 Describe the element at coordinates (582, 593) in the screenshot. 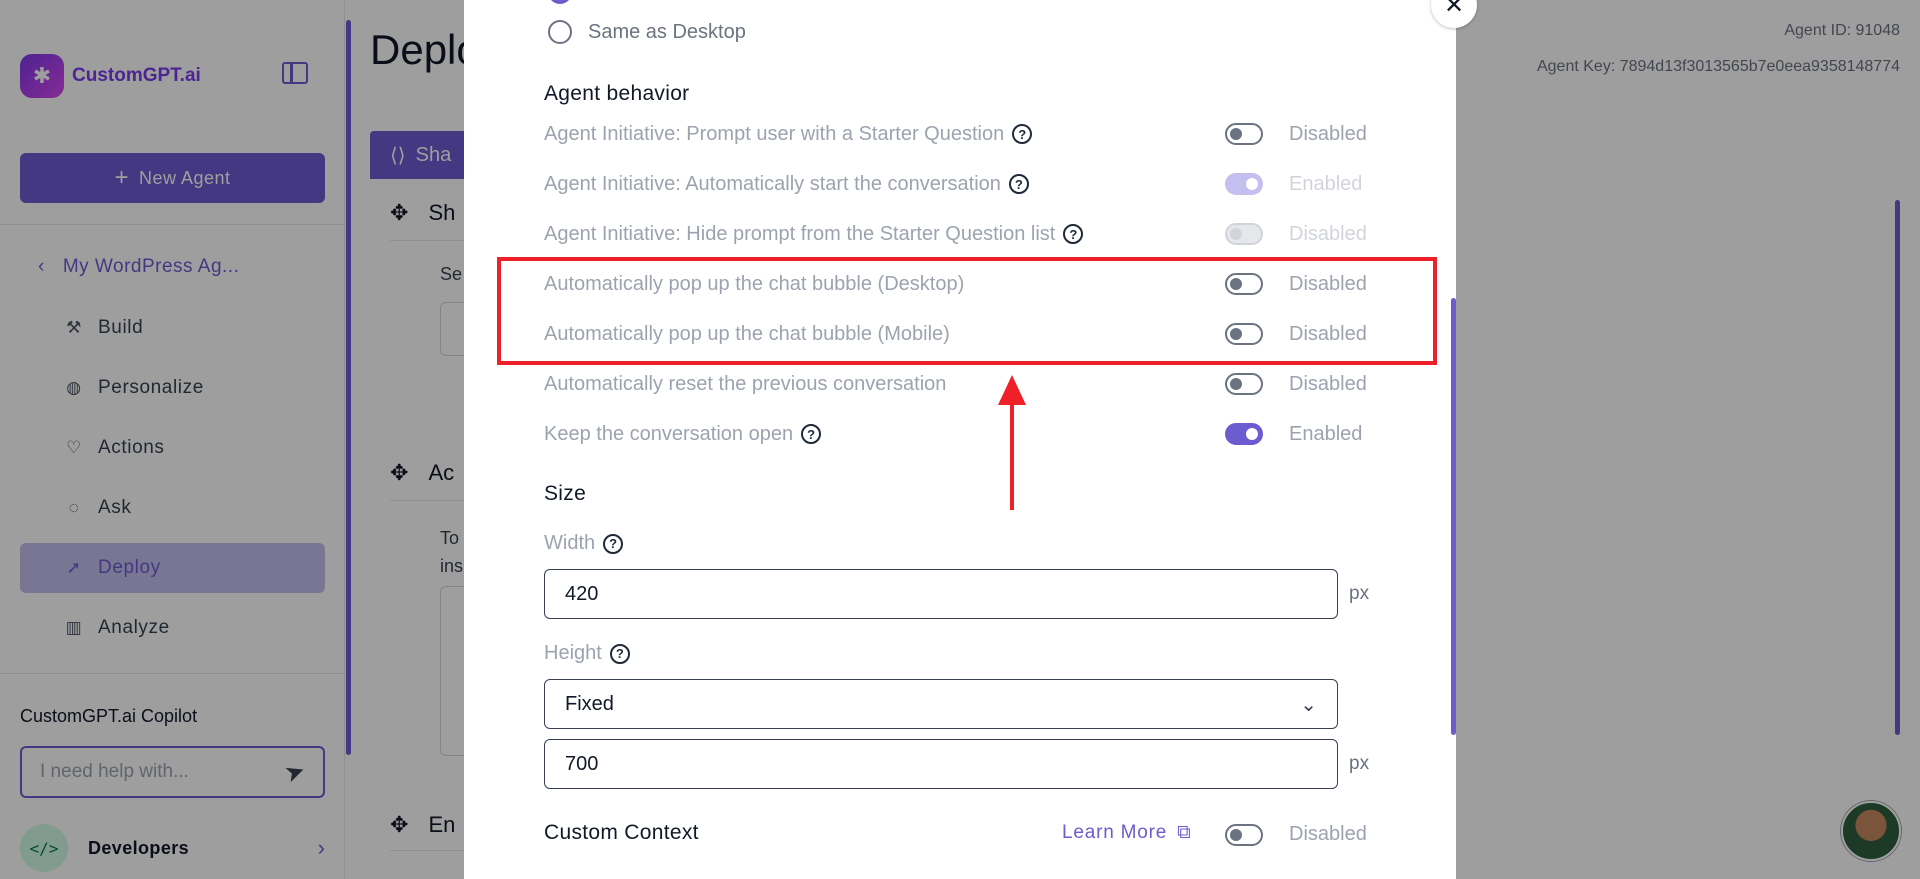

I see `width-value: 420` at that location.